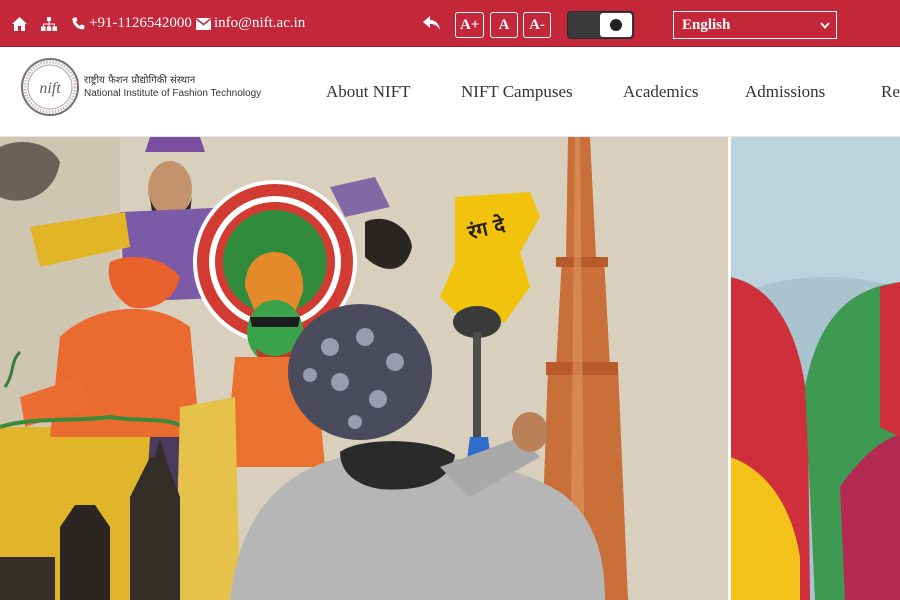 The image size is (900, 600). Describe the element at coordinates (49, 23) in the screenshot. I see `sitemap-icon` at that location.